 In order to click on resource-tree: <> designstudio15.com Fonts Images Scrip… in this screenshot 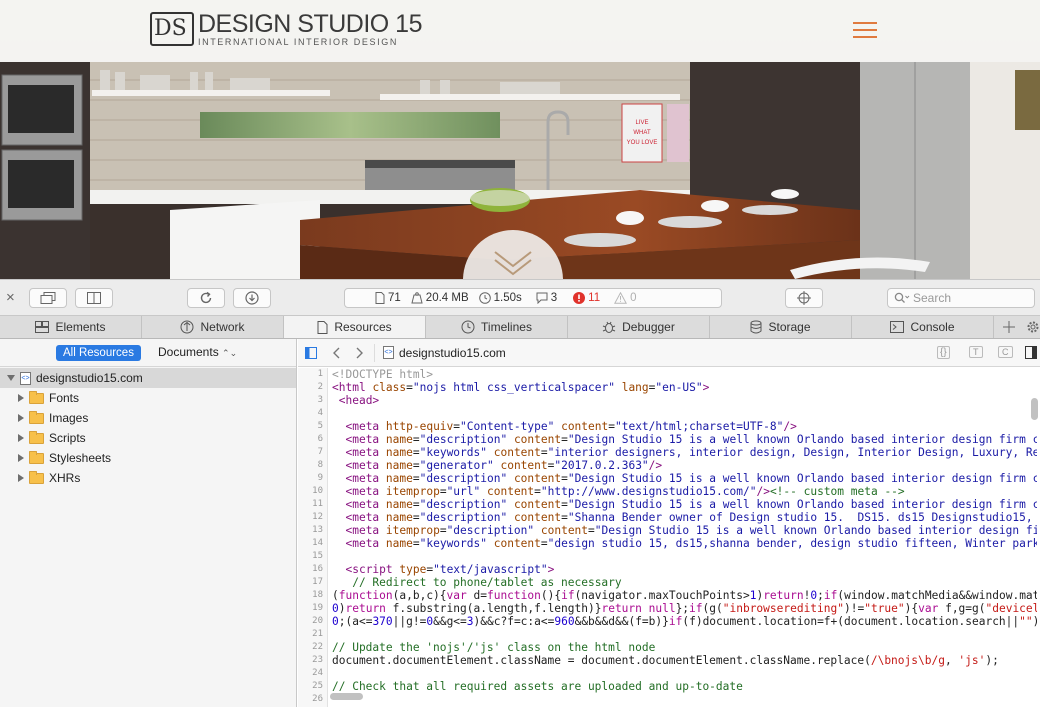, I will do `click(148, 428)`.